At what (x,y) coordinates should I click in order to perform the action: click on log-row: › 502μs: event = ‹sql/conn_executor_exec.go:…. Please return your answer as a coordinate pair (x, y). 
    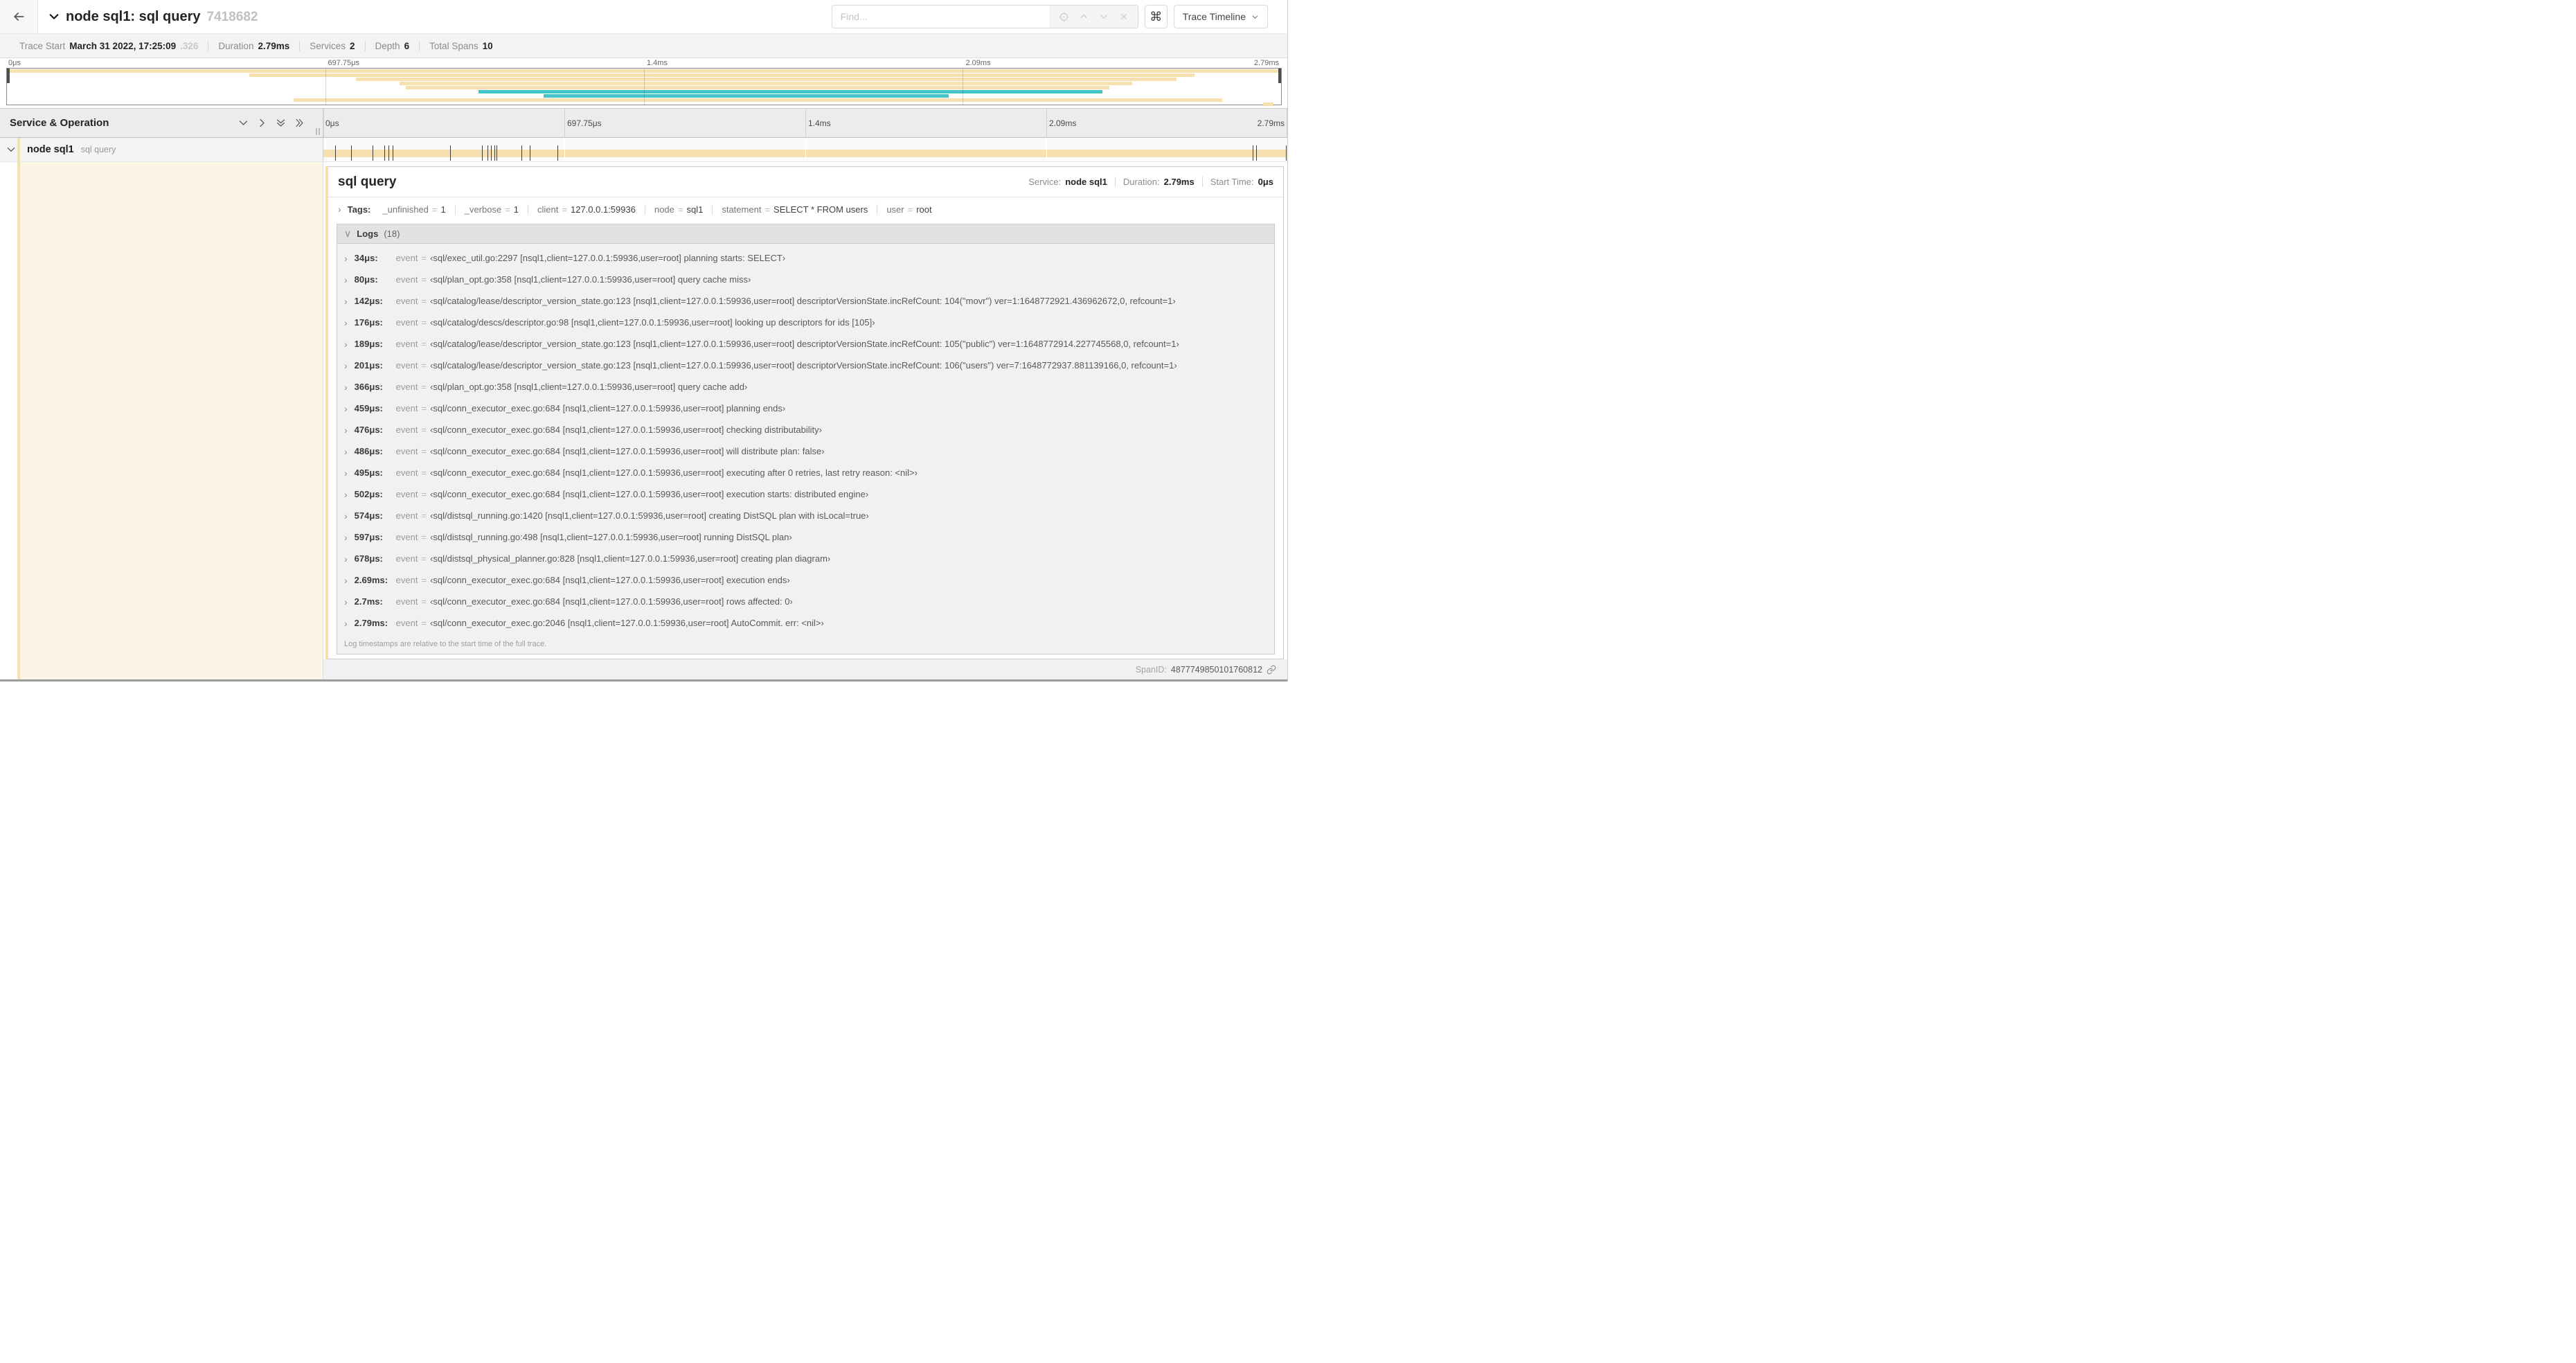
    Looking at the image, I should click on (806, 494).